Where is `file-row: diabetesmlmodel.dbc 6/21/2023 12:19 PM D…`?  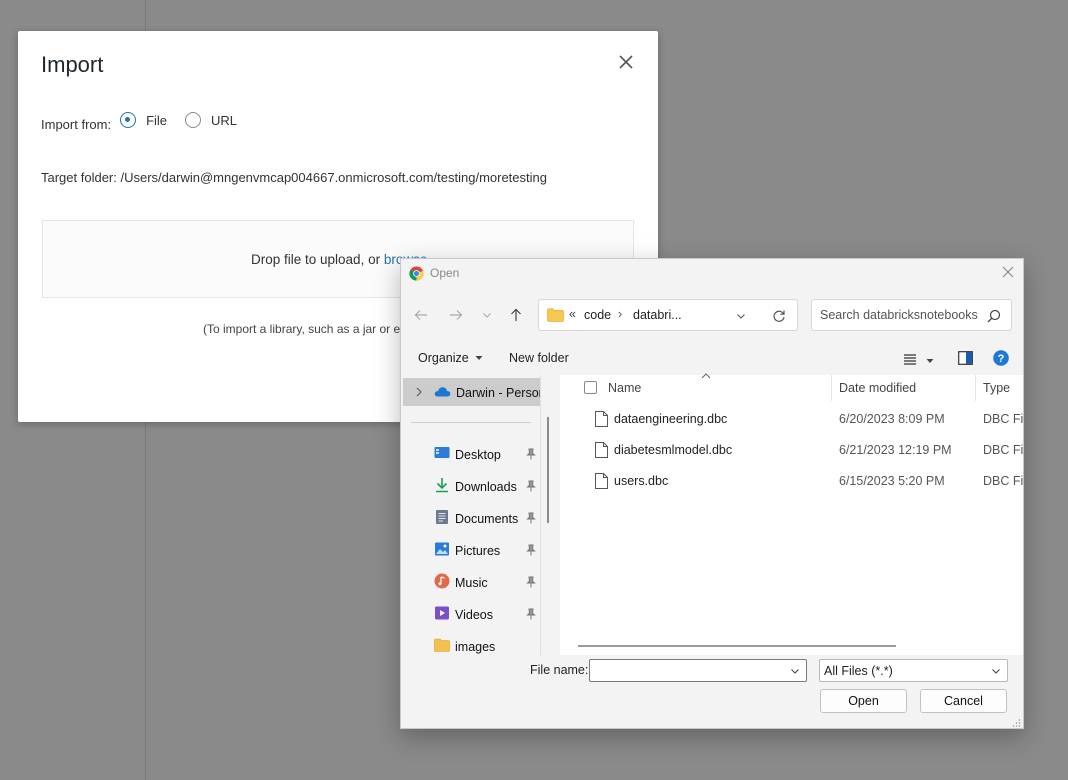 file-row: diabetesmlmodel.dbc 6/21/2023 12:19 PM D… is located at coordinates (791, 449).